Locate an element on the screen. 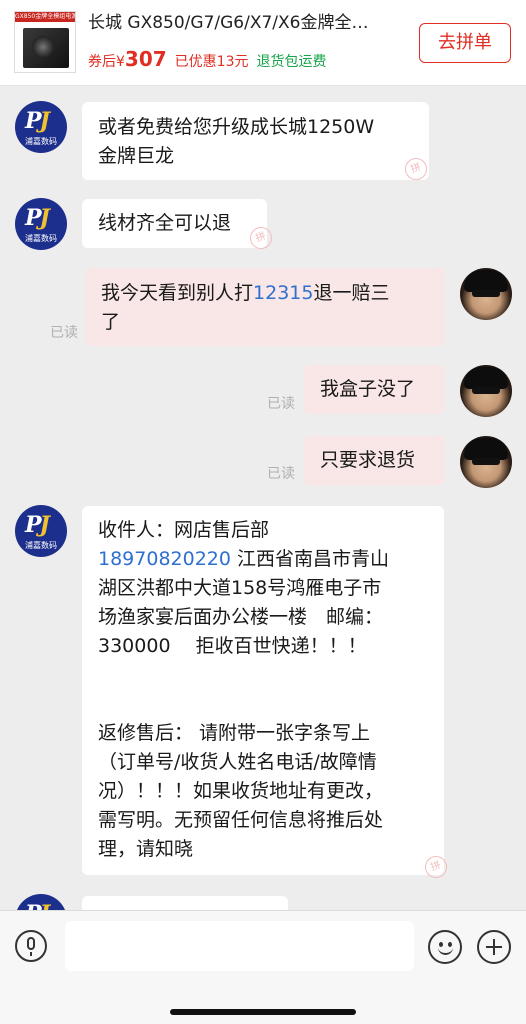 This screenshot has width=526, height=1024. message-spacer is located at coordinates (263, 690).